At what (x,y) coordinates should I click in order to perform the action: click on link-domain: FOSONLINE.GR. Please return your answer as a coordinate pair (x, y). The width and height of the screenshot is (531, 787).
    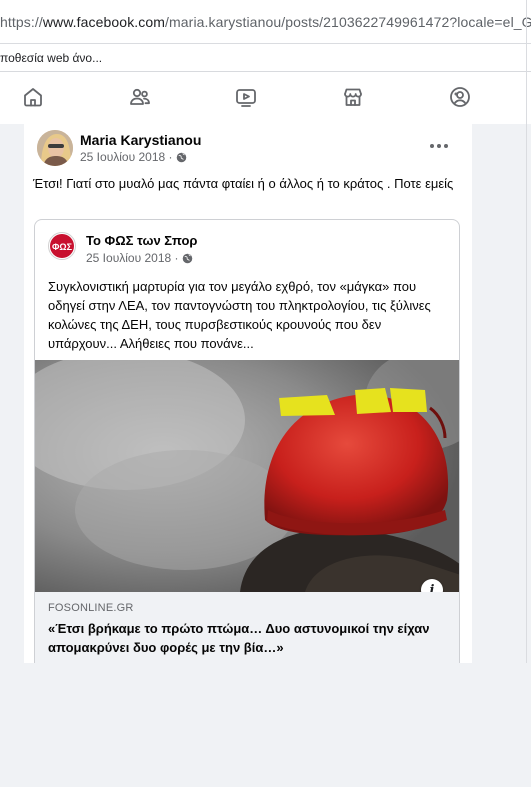
    Looking at the image, I should click on (91, 608).